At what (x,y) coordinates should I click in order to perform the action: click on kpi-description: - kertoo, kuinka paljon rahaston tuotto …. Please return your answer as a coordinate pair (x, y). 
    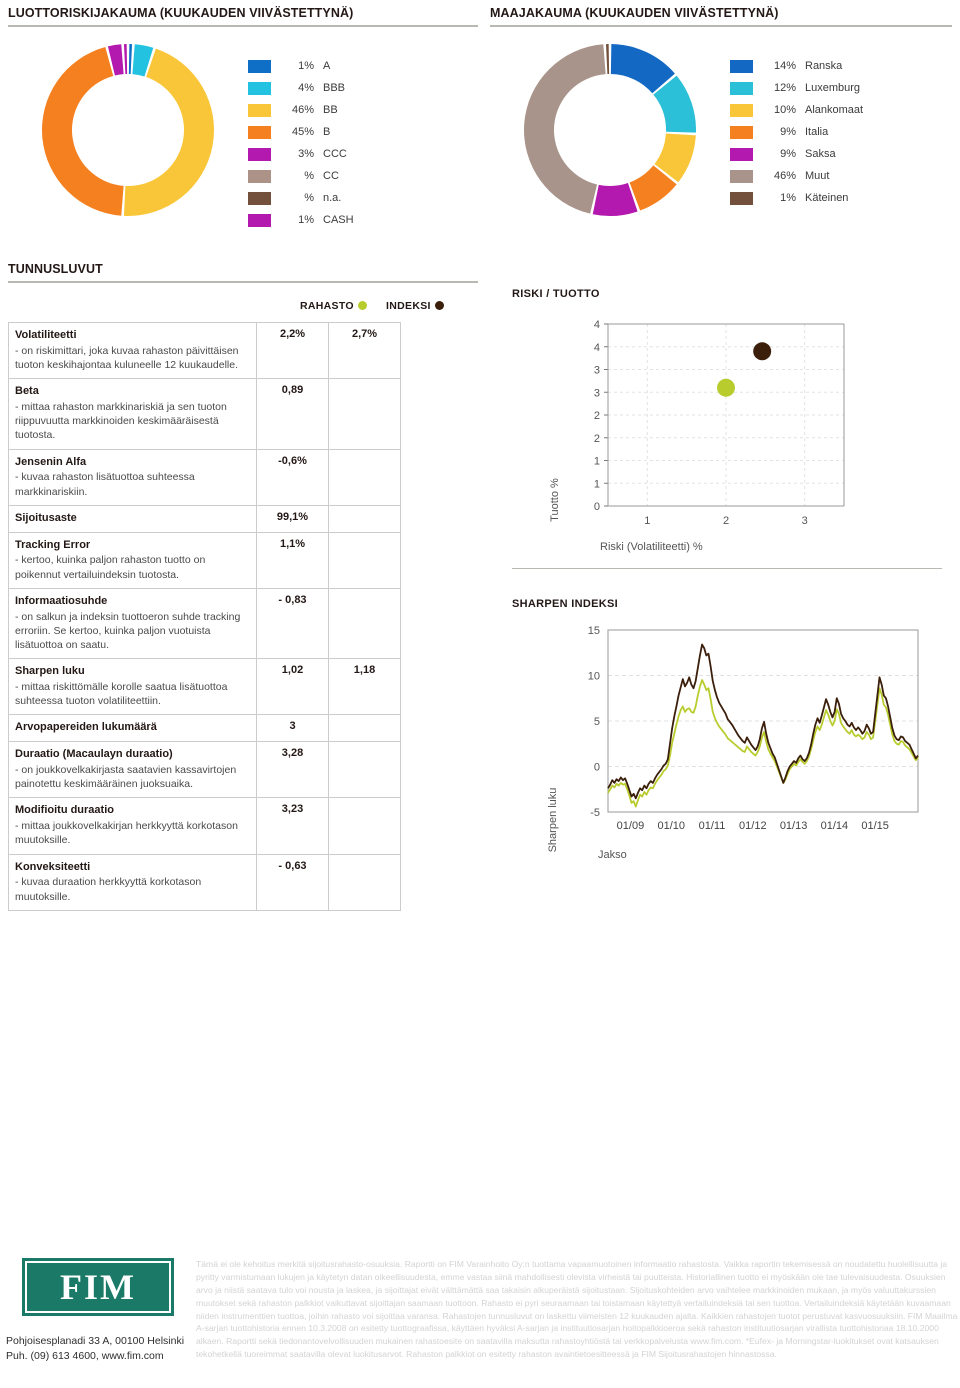
    Looking at the image, I should click on (110, 567).